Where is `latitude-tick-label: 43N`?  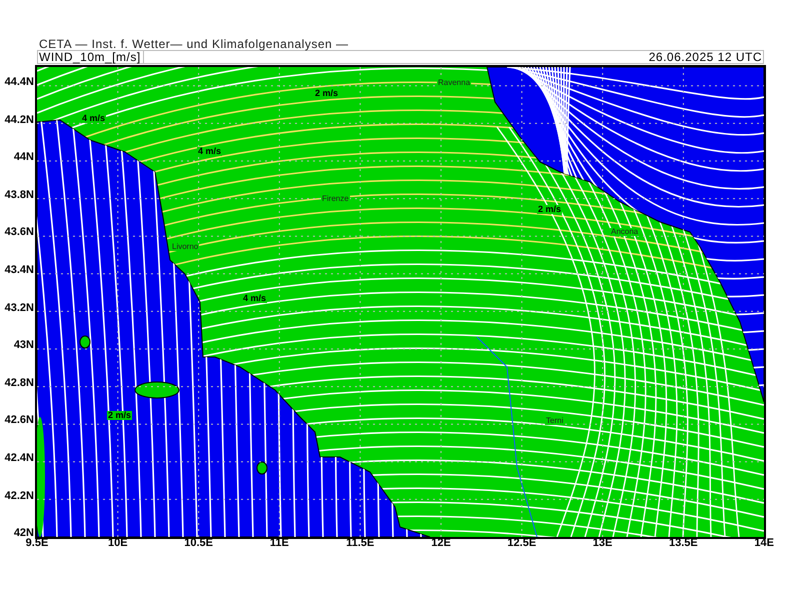 latitude-tick-label: 43N is located at coordinates (24, 346).